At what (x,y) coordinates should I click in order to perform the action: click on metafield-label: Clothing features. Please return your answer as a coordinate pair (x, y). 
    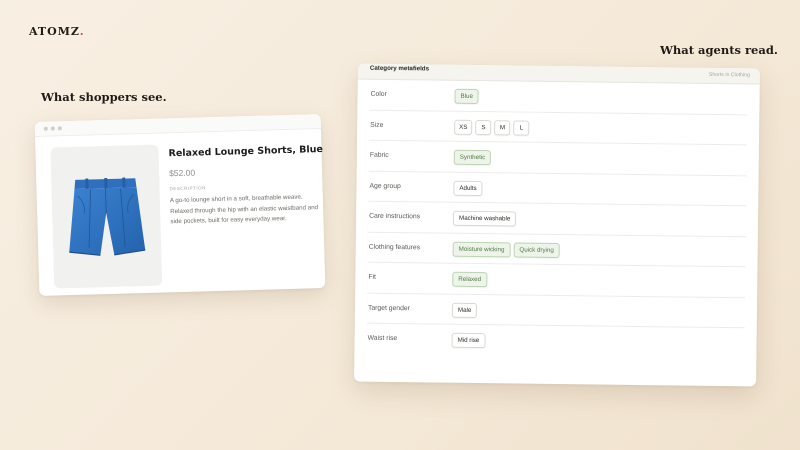
    Looking at the image, I should click on (394, 247).